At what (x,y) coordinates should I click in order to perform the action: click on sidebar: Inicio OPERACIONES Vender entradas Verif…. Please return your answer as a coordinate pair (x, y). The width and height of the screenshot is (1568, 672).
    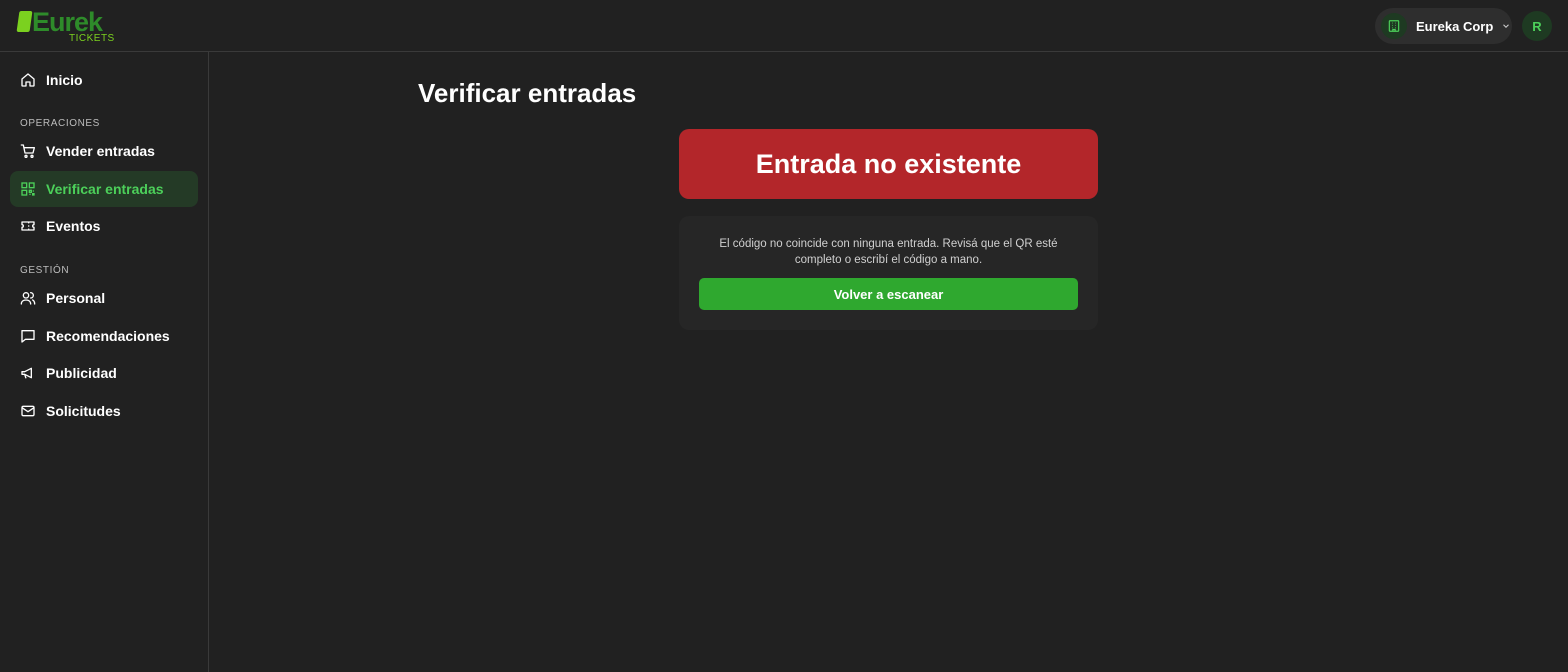
    Looking at the image, I should click on (104, 362).